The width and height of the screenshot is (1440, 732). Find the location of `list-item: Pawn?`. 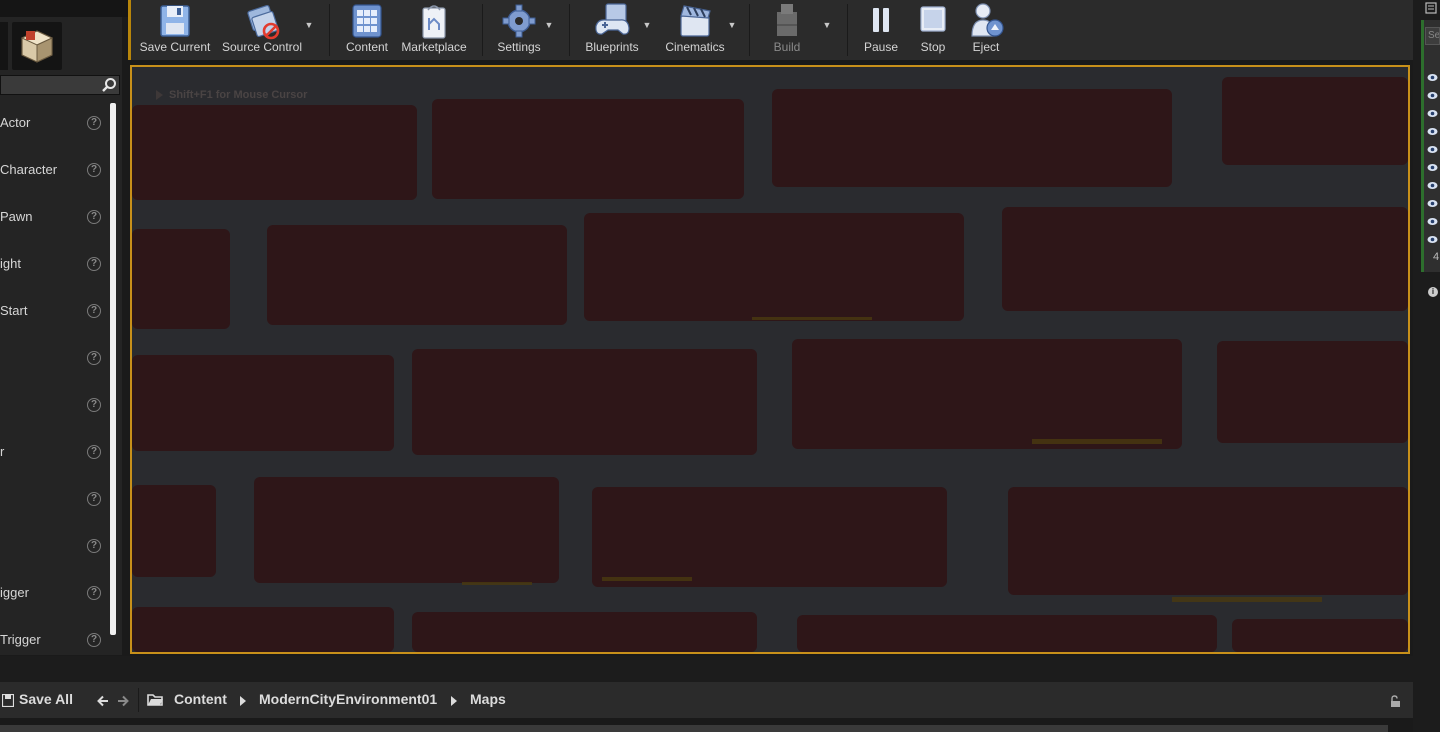

list-item: Pawn? is located at coordinates (54, 217).